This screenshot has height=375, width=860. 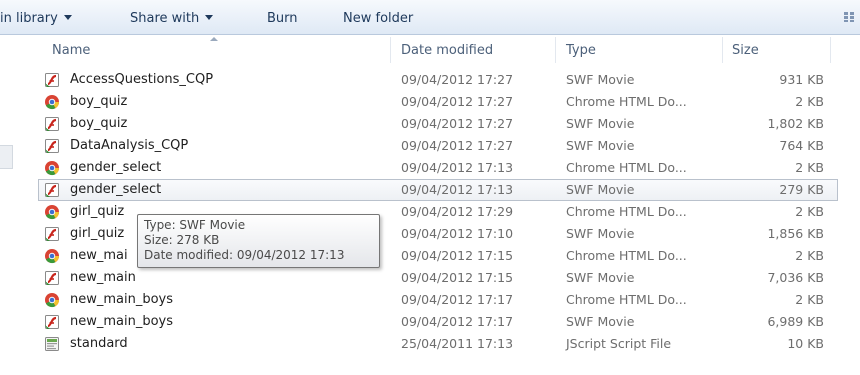 What do you see at coordinates (182, 240) in the screenshot?
I see `tooltip-size: Size: 278 KB` at bounding box center [182, 240].